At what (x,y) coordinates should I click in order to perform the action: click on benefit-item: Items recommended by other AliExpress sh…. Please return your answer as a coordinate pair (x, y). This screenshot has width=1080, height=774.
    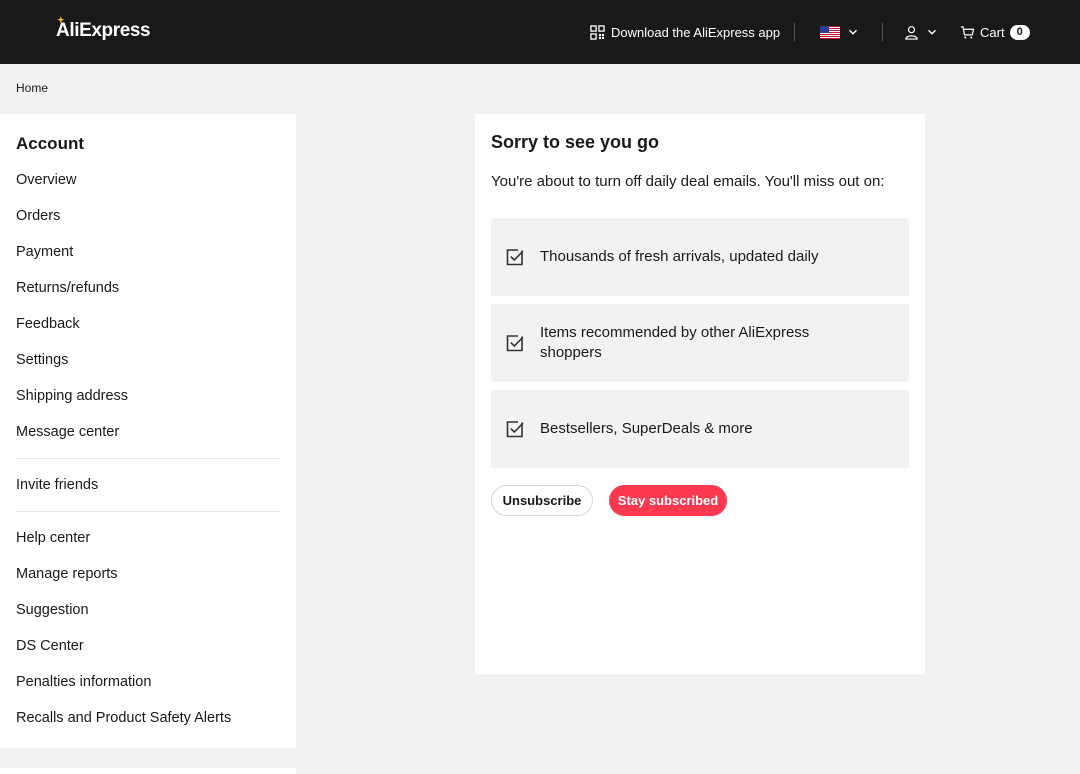
    Looking at the image, I should click on (700, 343).